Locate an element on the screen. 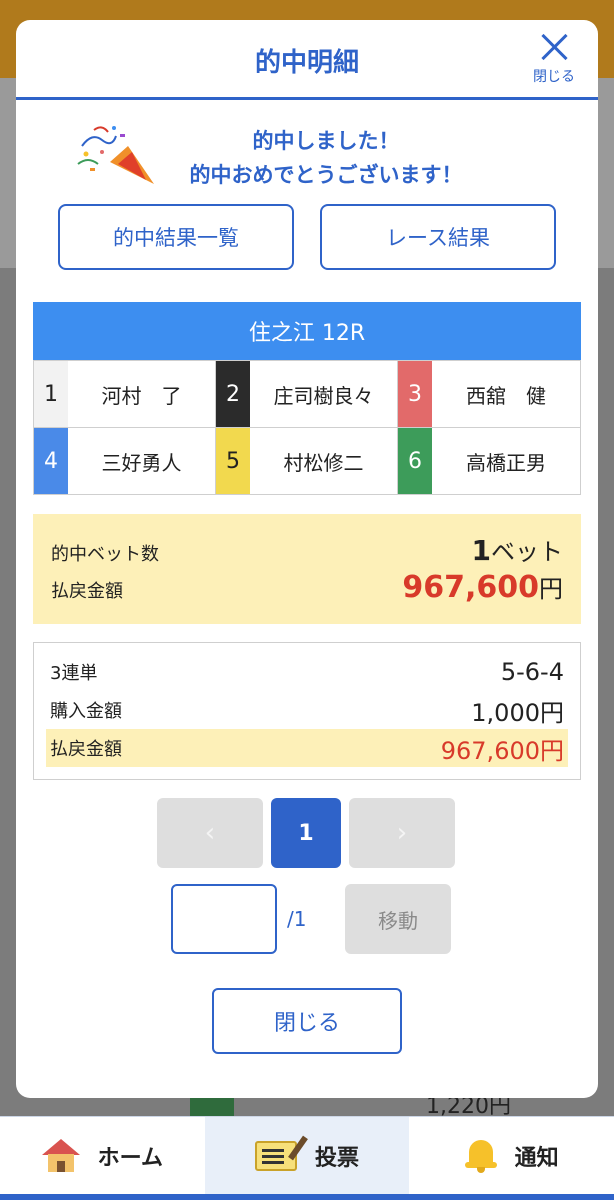  racer-name: 高橋正男 is located at coordinates (506, 462).